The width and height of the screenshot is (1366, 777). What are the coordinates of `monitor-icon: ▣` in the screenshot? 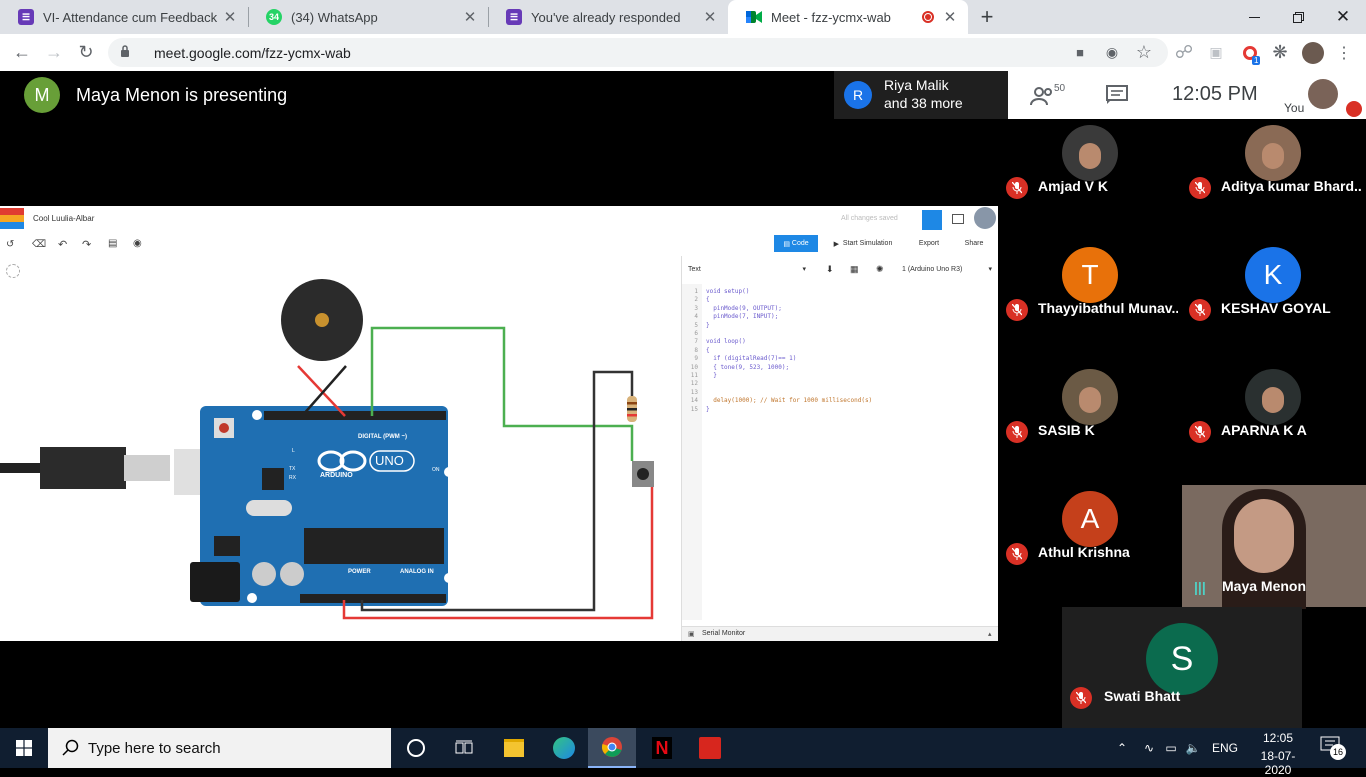 It's located at (691, 634).